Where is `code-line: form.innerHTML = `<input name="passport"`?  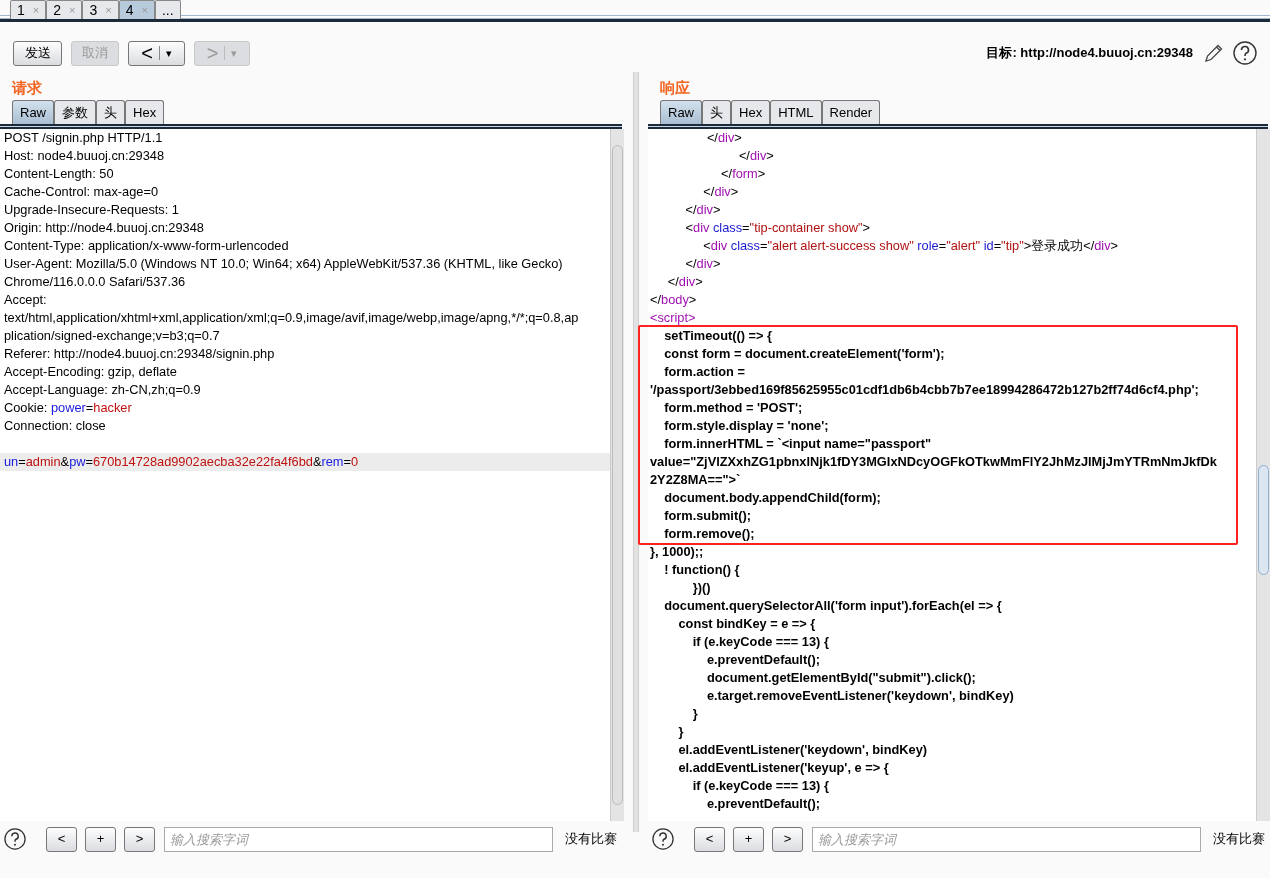
code-line: form.innerHTML = `<input name="passport" is located at coordinates (798, 444).